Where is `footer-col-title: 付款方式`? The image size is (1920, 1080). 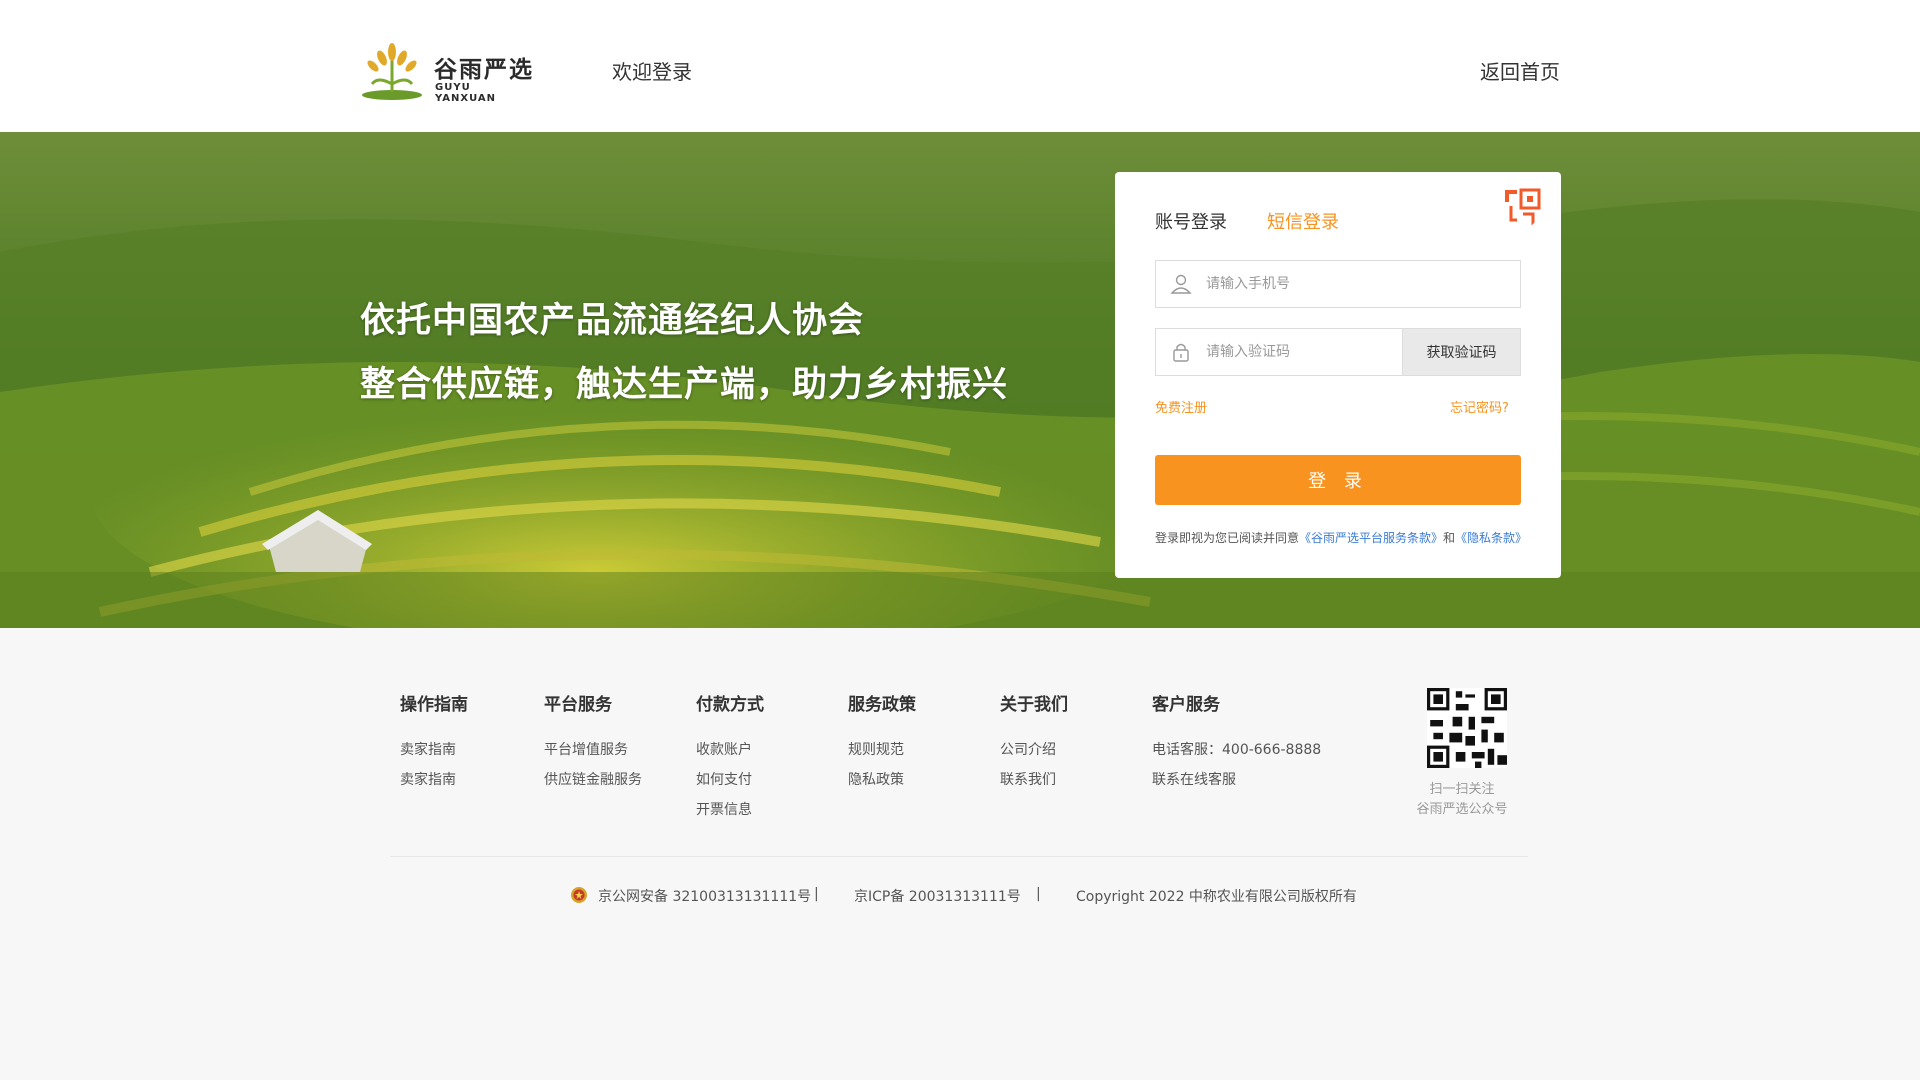 footer-col-title: 付款方式 is located at coordinates (730, 705).